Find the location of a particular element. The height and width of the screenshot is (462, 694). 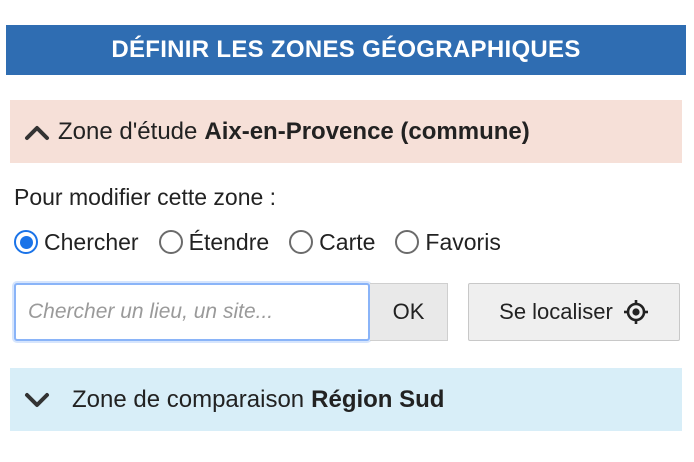

radio-label: Chercher is located at coordinates (91, 241).